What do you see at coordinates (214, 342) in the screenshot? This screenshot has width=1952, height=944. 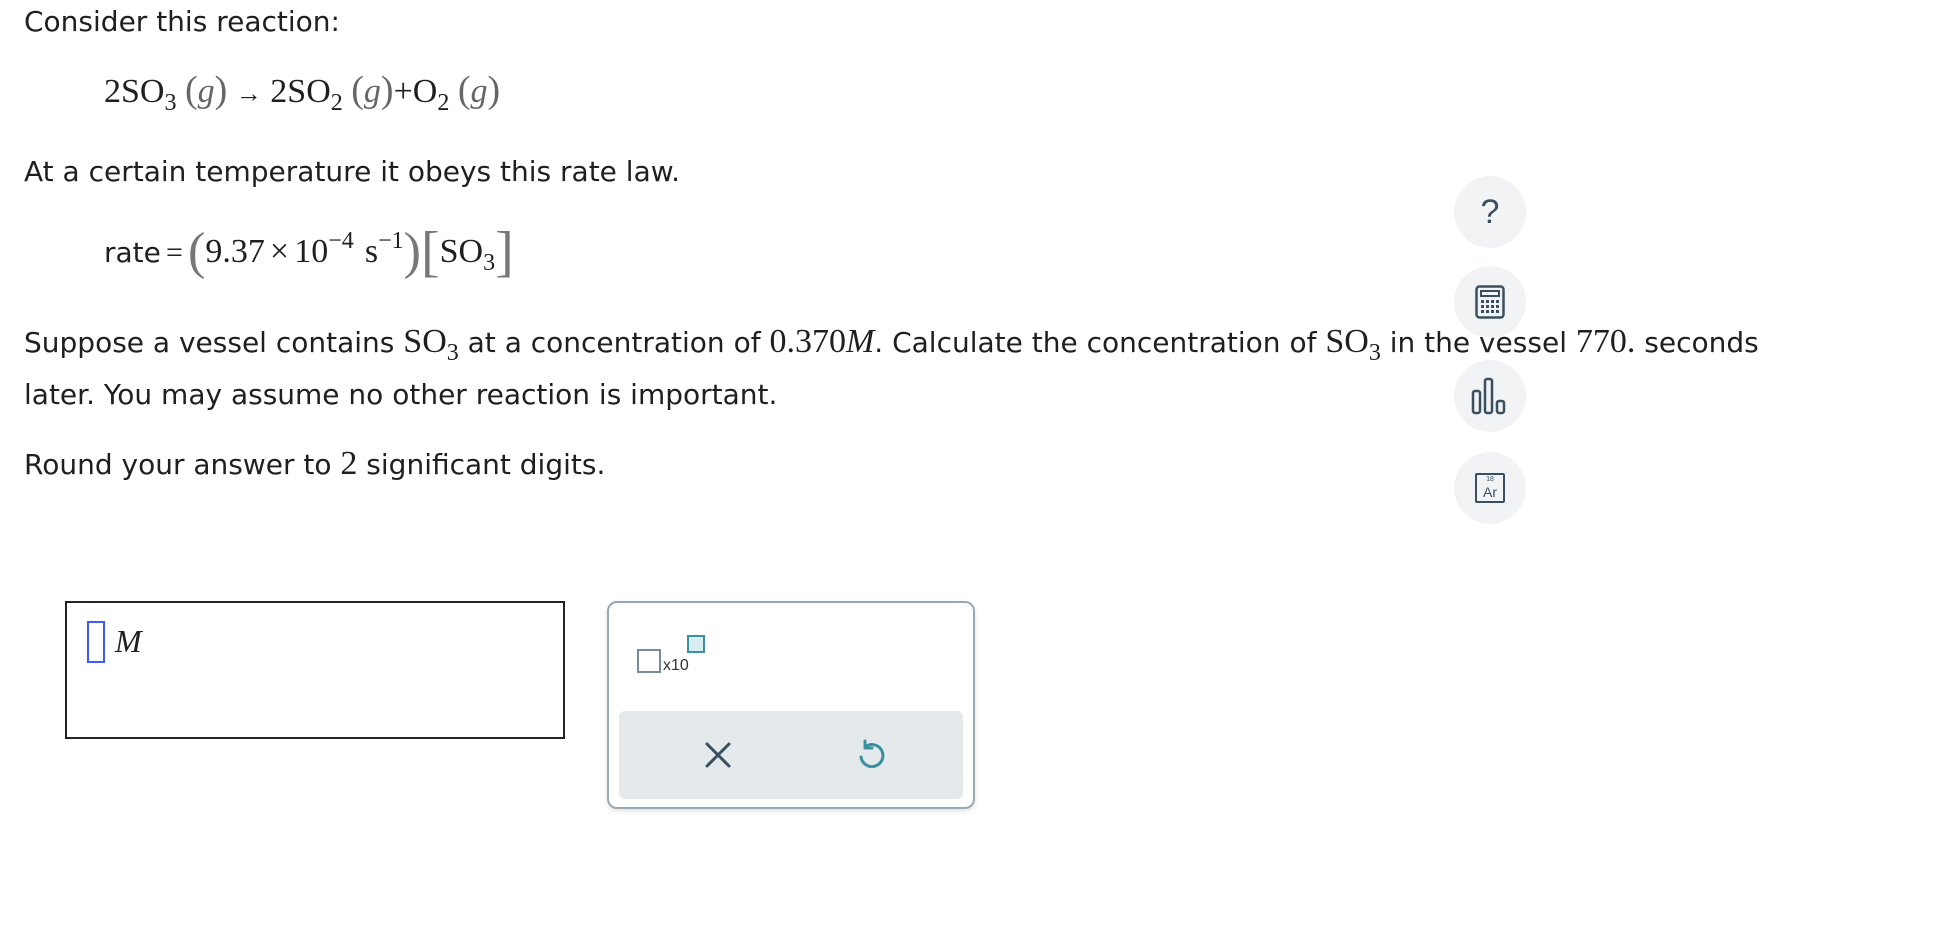 I see `question-part1: Suppose a vessel contains` at bounding box center [214, 342].